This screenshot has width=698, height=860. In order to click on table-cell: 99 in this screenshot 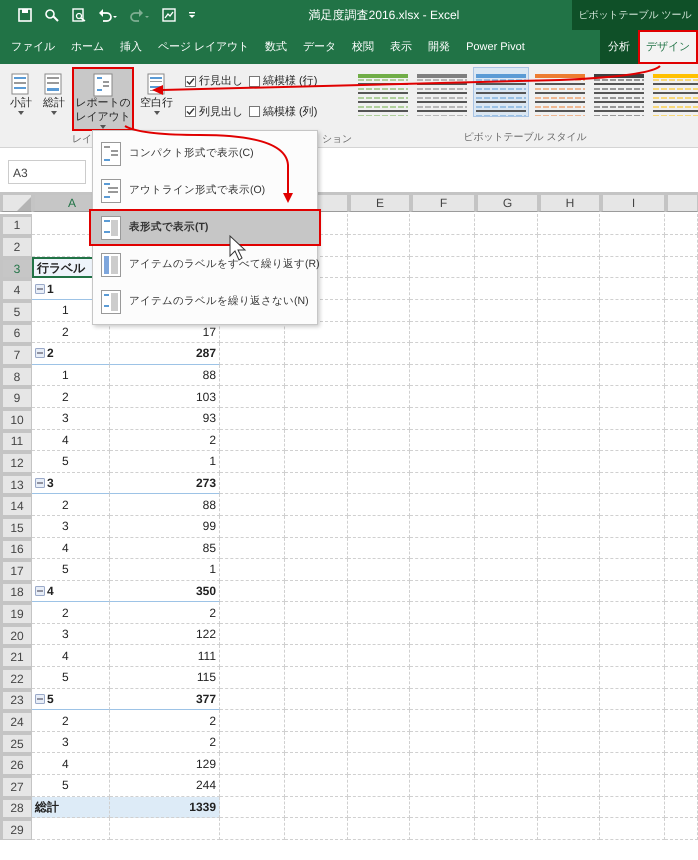, I will do `click(165, 527)`.